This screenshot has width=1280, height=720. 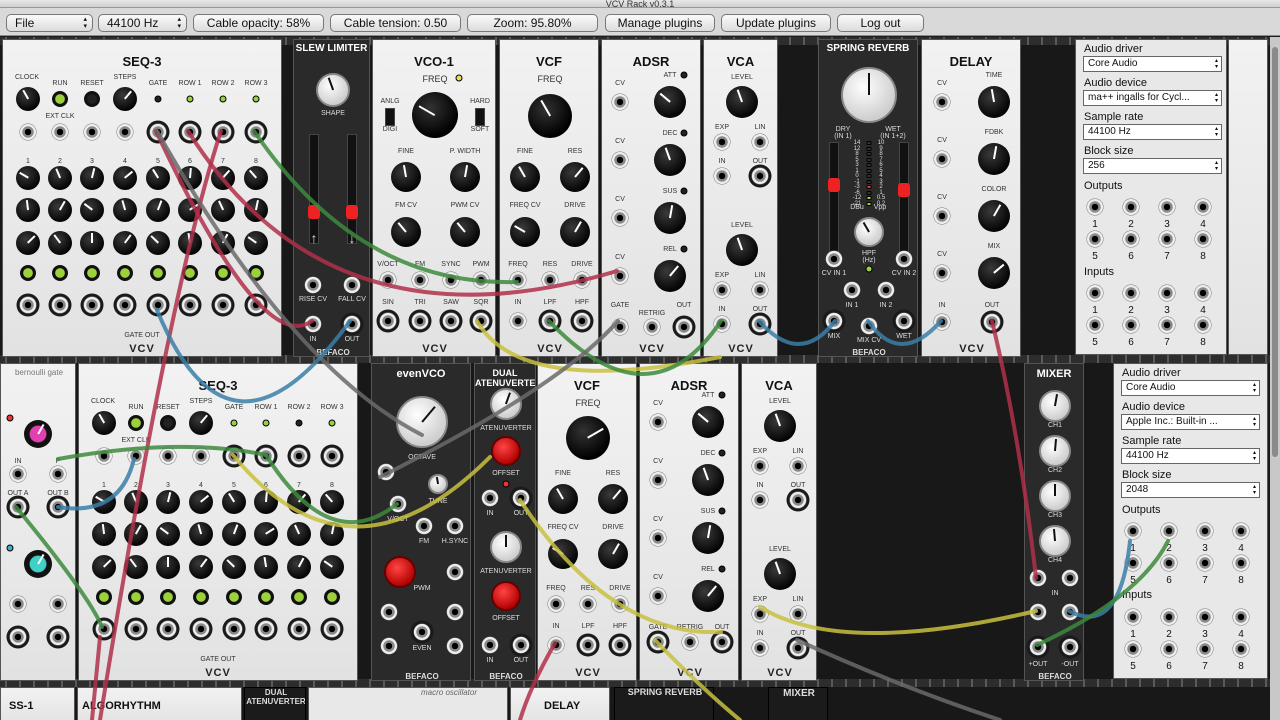 I want to click on freq-knob, so click(x=435, y=115).